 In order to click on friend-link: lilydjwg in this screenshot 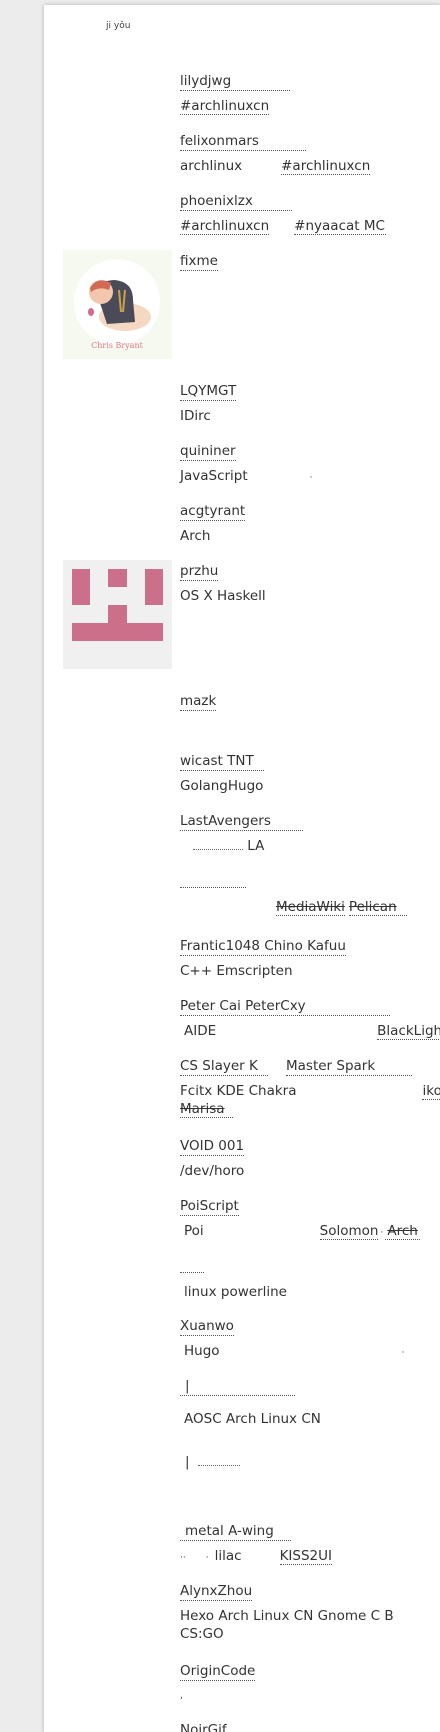, I will do `click(235, 81)`.